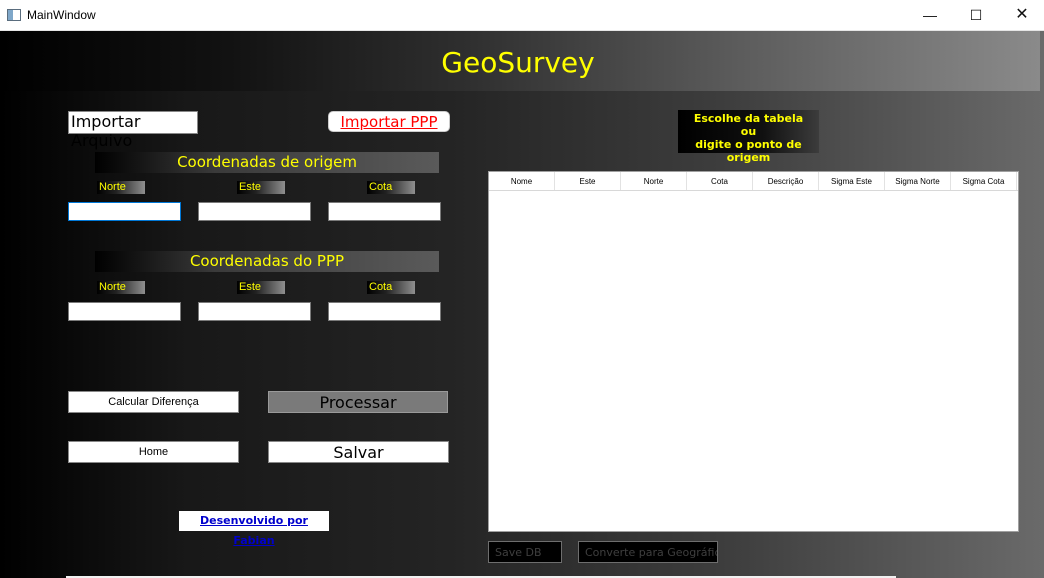 The height and width of the screenshot is (578, 1044). I want to click on hint-line-1: Escolhe da tabela, so click(748, 118).